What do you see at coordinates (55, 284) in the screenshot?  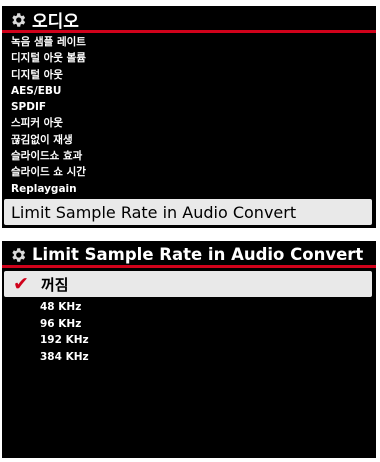 I see `option-off-label: 꺼짐` at bounding box center [55, 284].